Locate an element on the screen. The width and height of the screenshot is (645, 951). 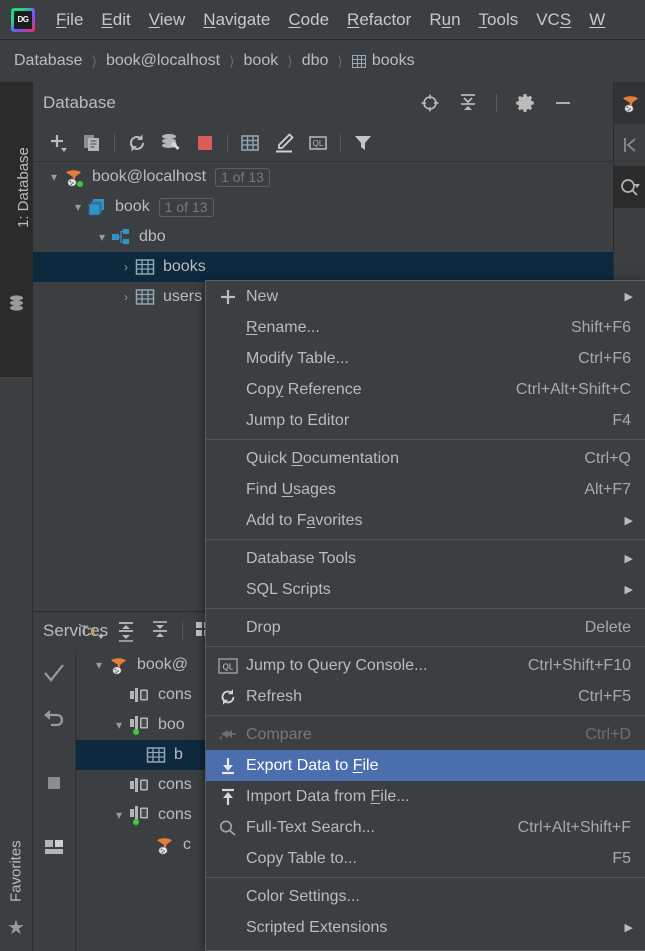
menu-item-shortcut: Ctrl+D is located at coordinates (608, 734).